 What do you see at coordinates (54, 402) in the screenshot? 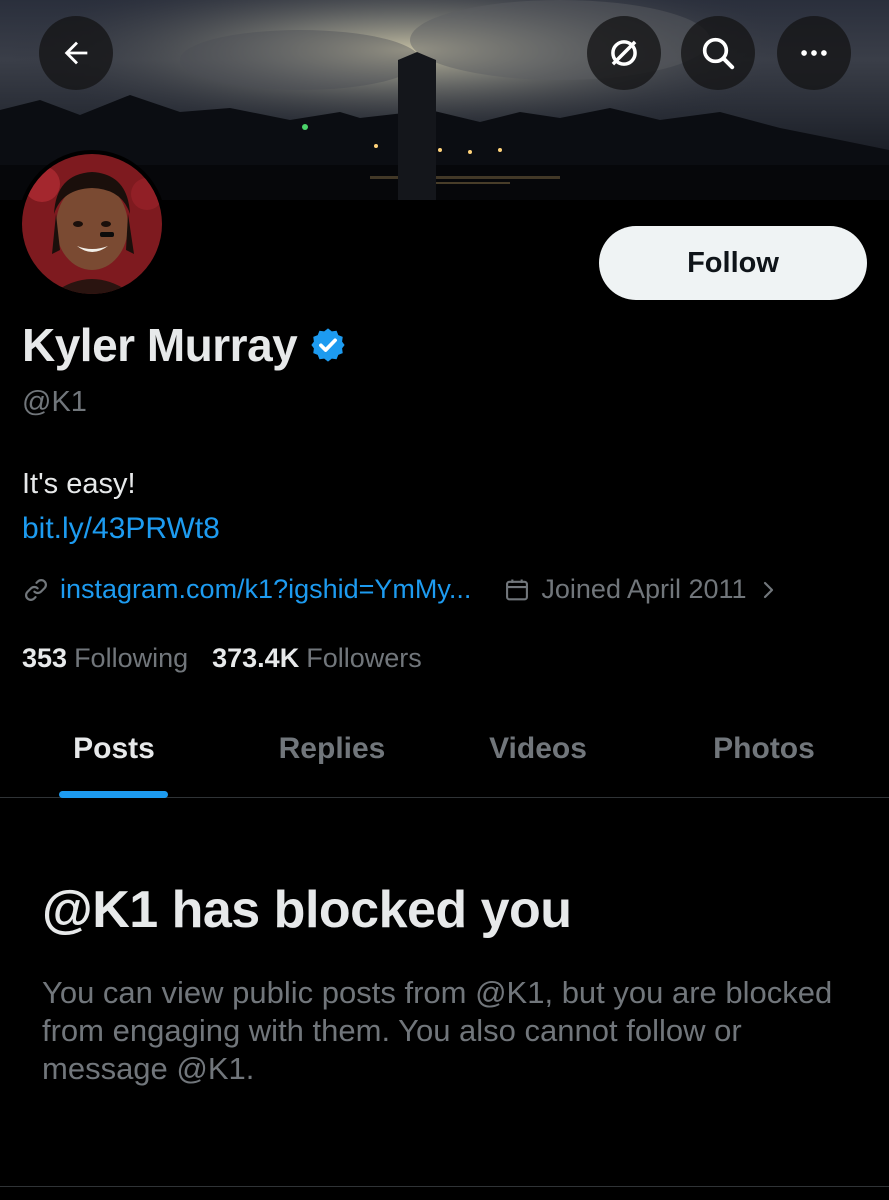
I see `handle: @K1` at bounding box center [54, 402].